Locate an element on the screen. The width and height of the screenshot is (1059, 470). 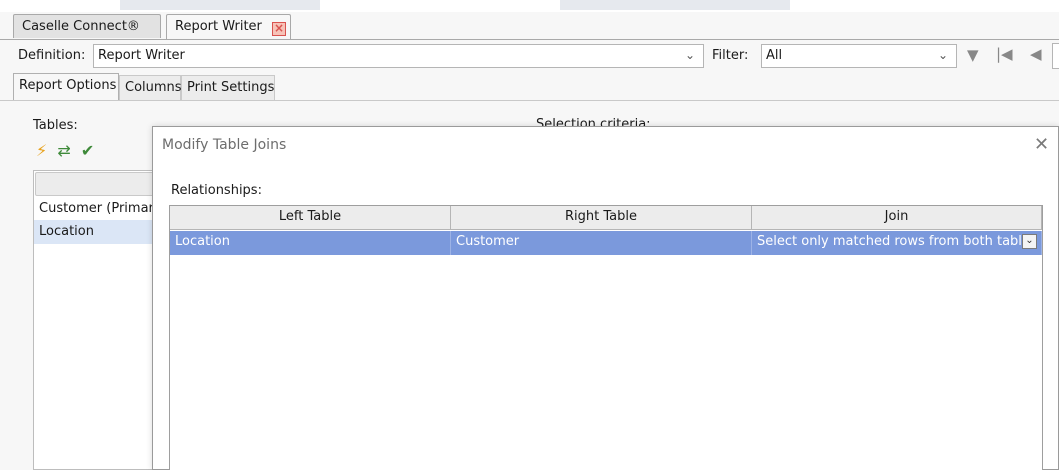
lightning-icon: ⚡ is located at coordinates (41, 150).